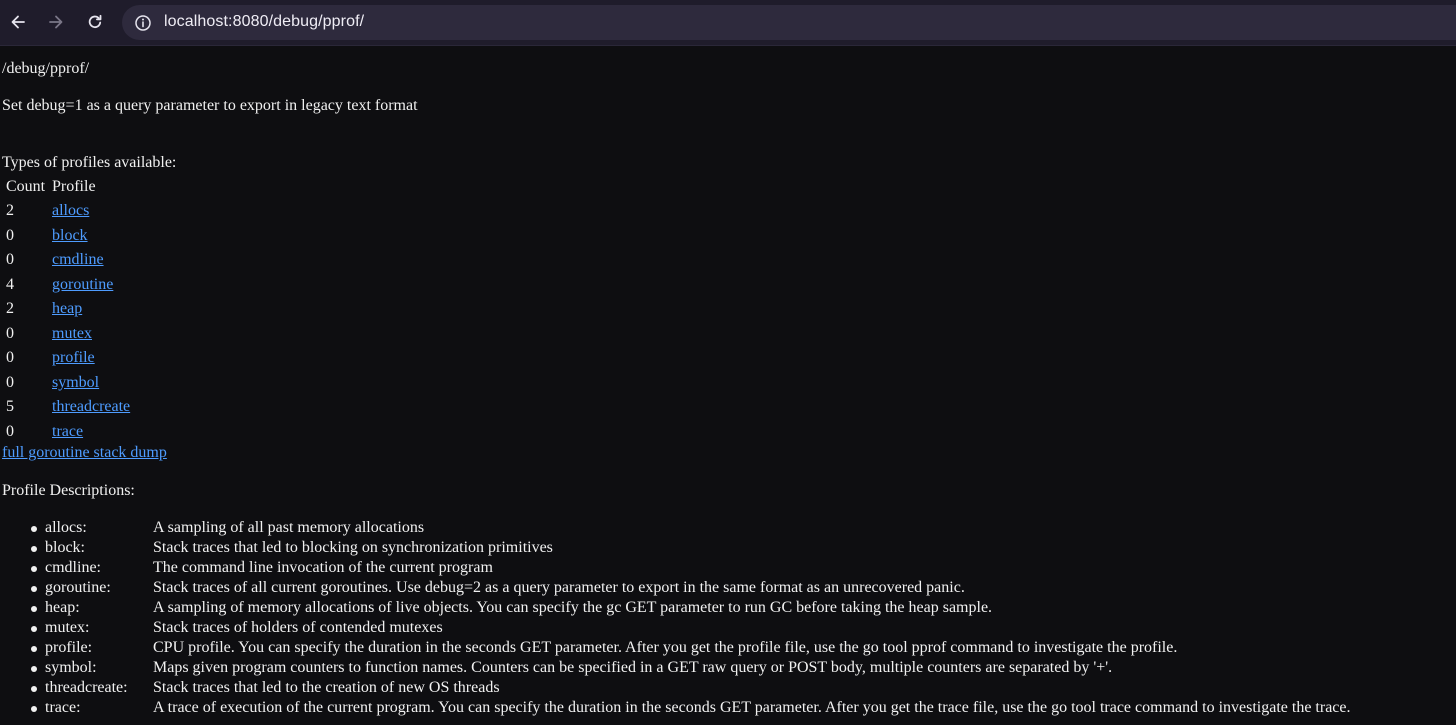 This screenshot has height=725, width=1456. I want to click on table-row: 2 heap, so click(68, 309).